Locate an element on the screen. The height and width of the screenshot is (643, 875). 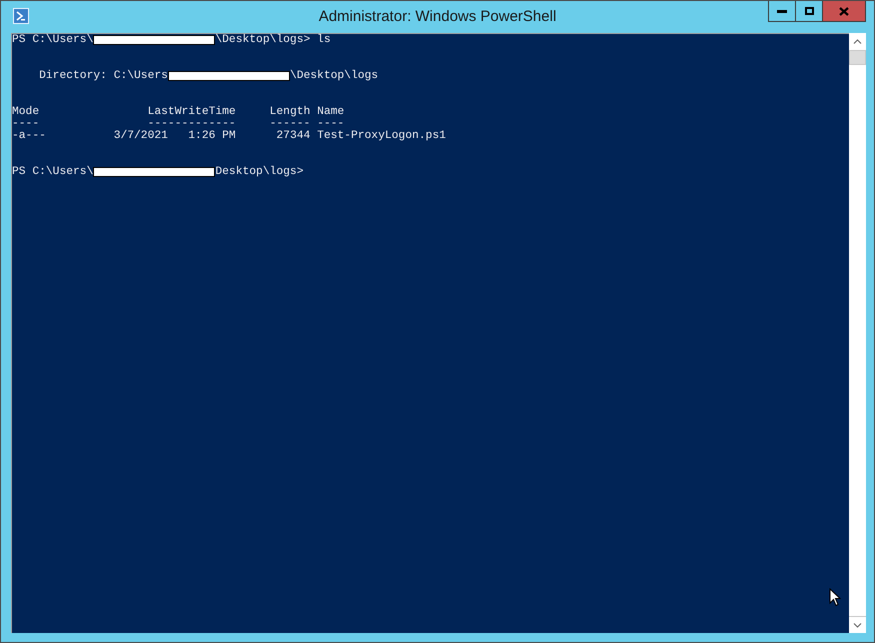
chevron-up-icon is located at coordinates (857, 41).